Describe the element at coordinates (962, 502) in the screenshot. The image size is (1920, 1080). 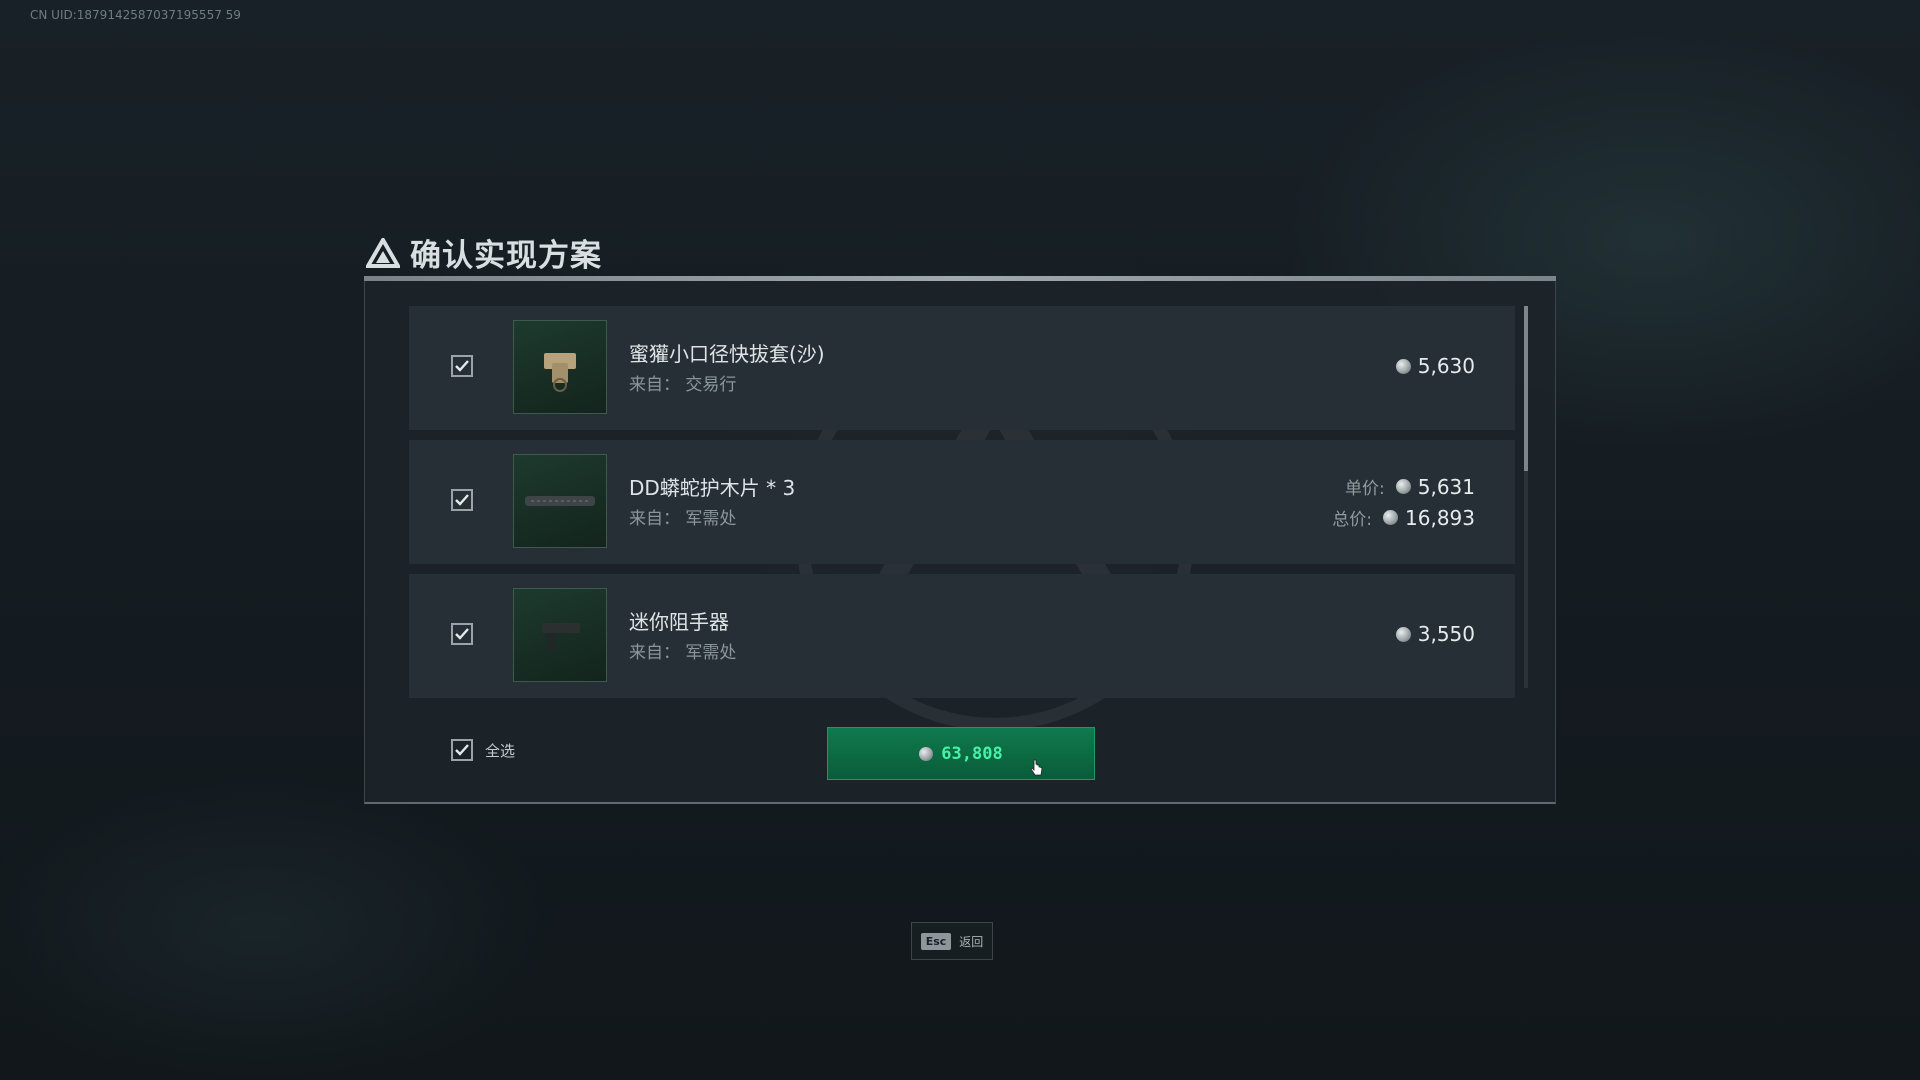
I see `list-item: DD蟒蛇护木片 * 3 来自： 军需处 单价: 5,631 总价: 16,893` at that location.